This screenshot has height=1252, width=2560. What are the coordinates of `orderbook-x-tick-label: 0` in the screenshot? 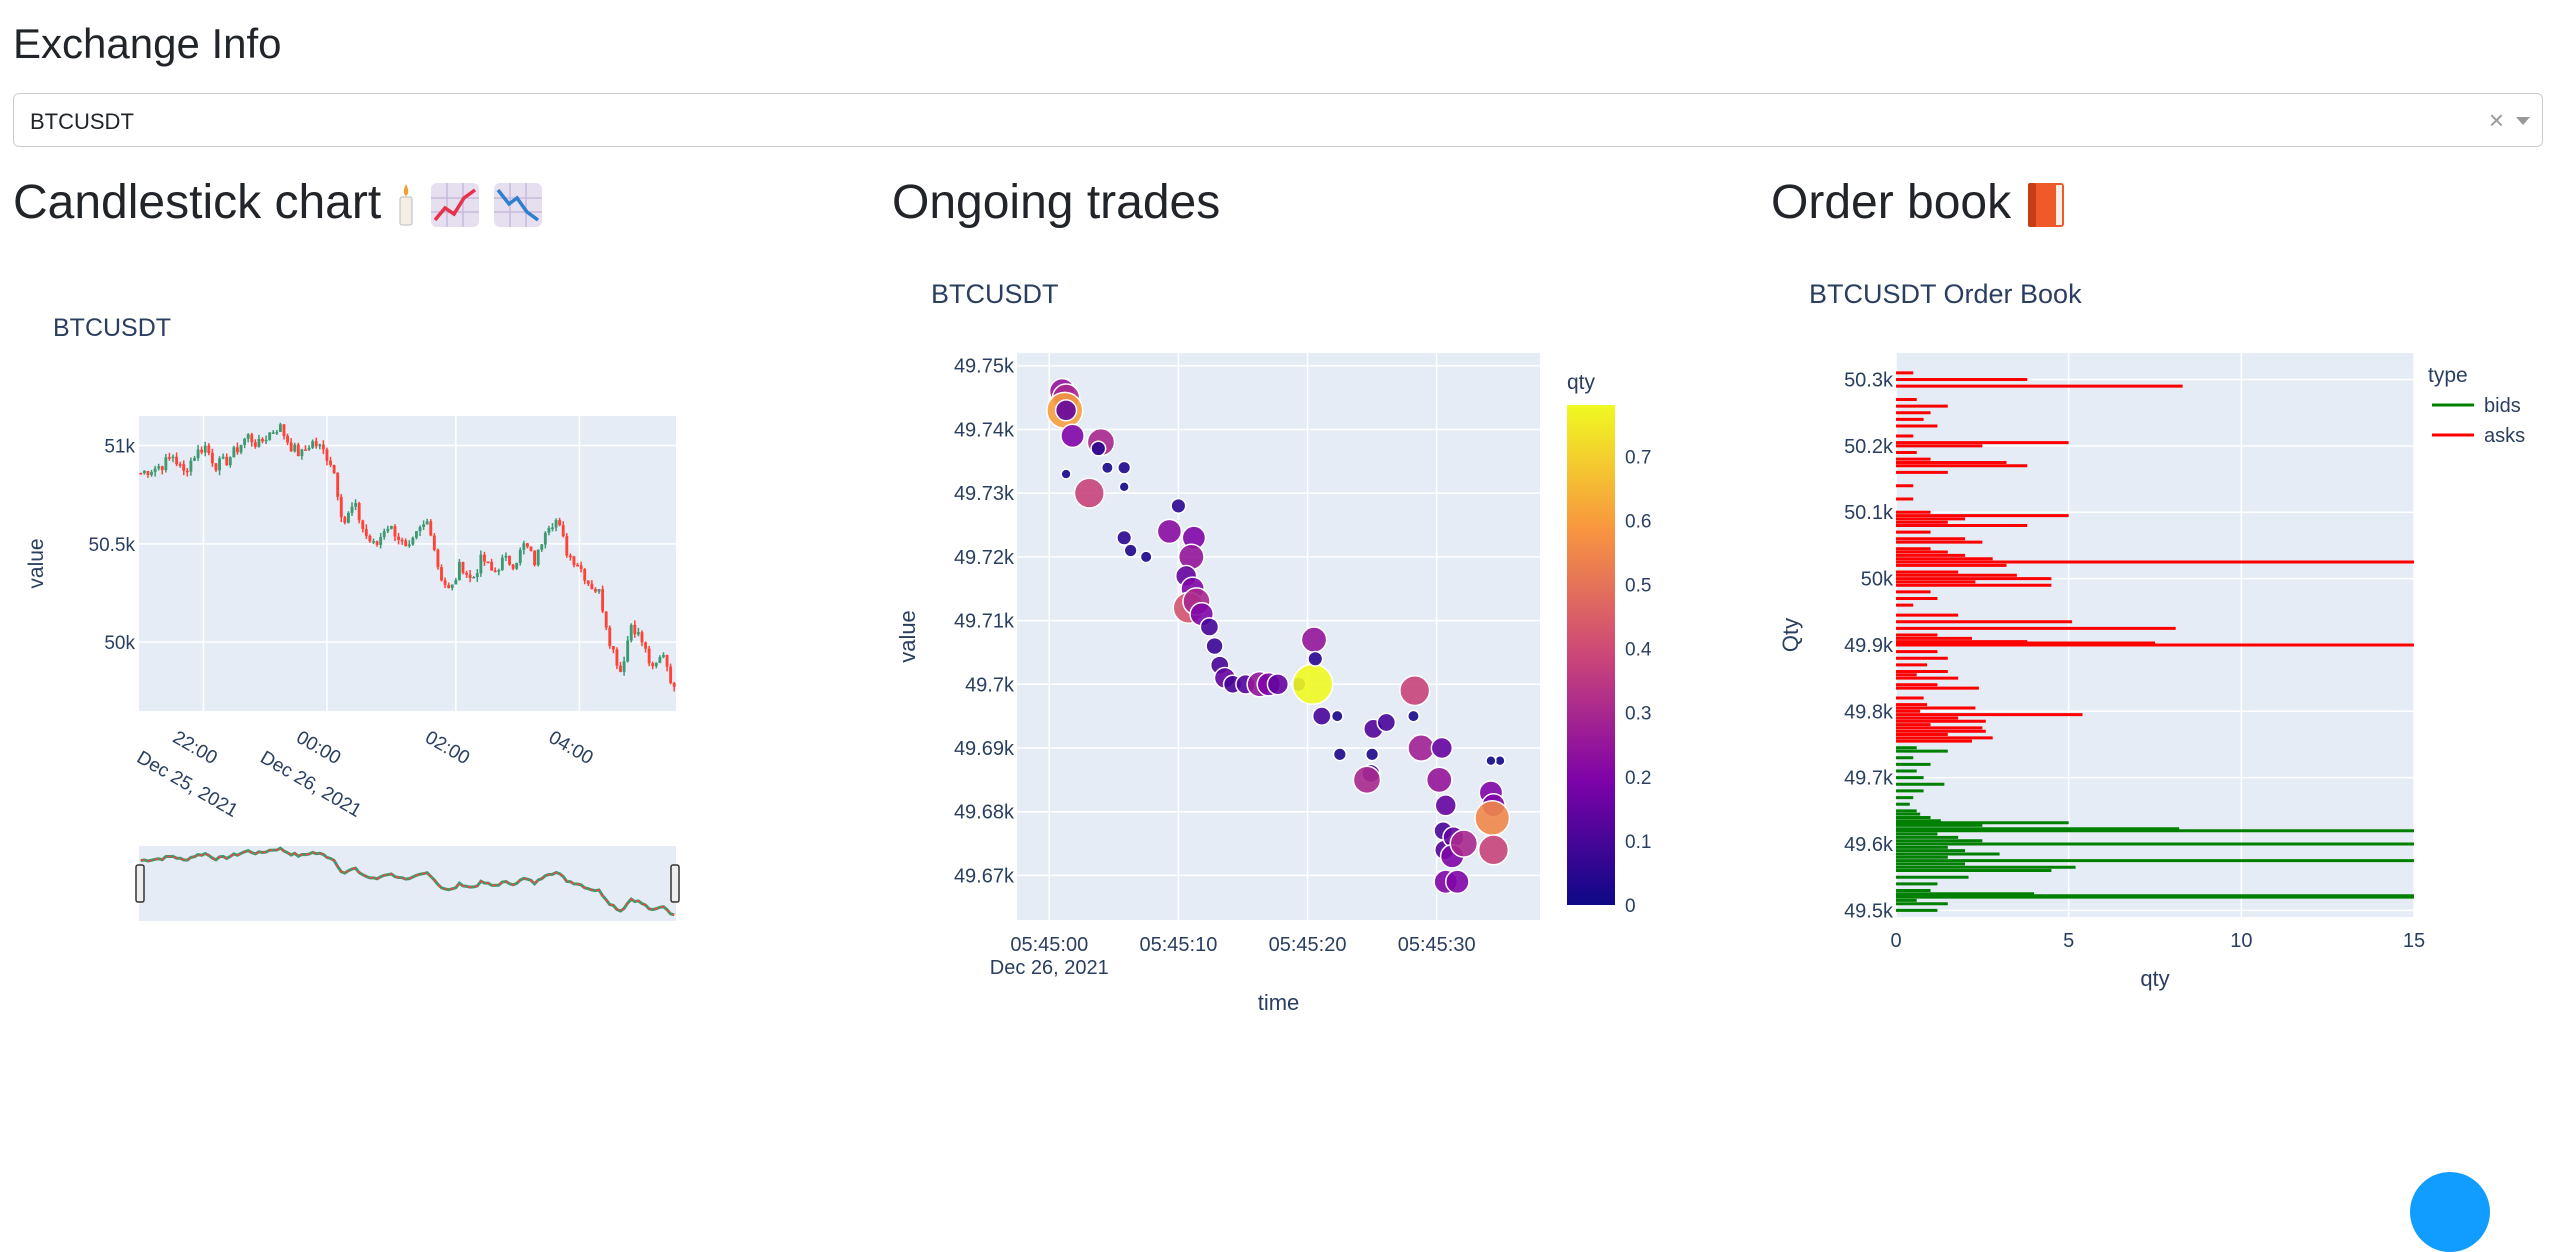 It's located at (1895, 941).